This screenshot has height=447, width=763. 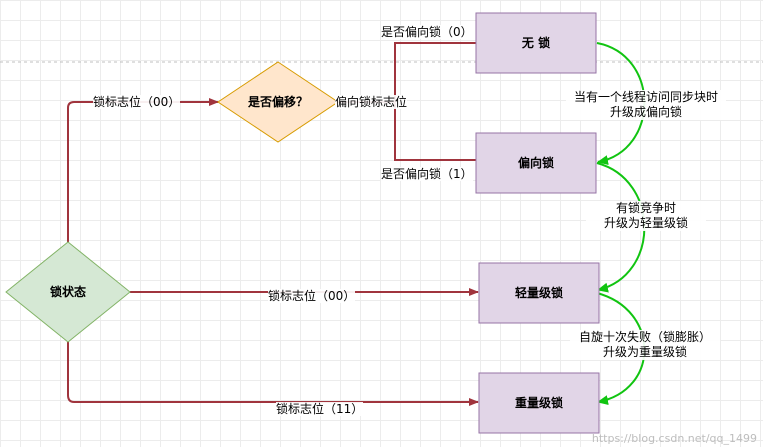 What do you see at coordinates (427, 174) in the screenshot?
I see `edge-label-biased-1: 是否偏向锁（1）` at bounding box center [427, 174].